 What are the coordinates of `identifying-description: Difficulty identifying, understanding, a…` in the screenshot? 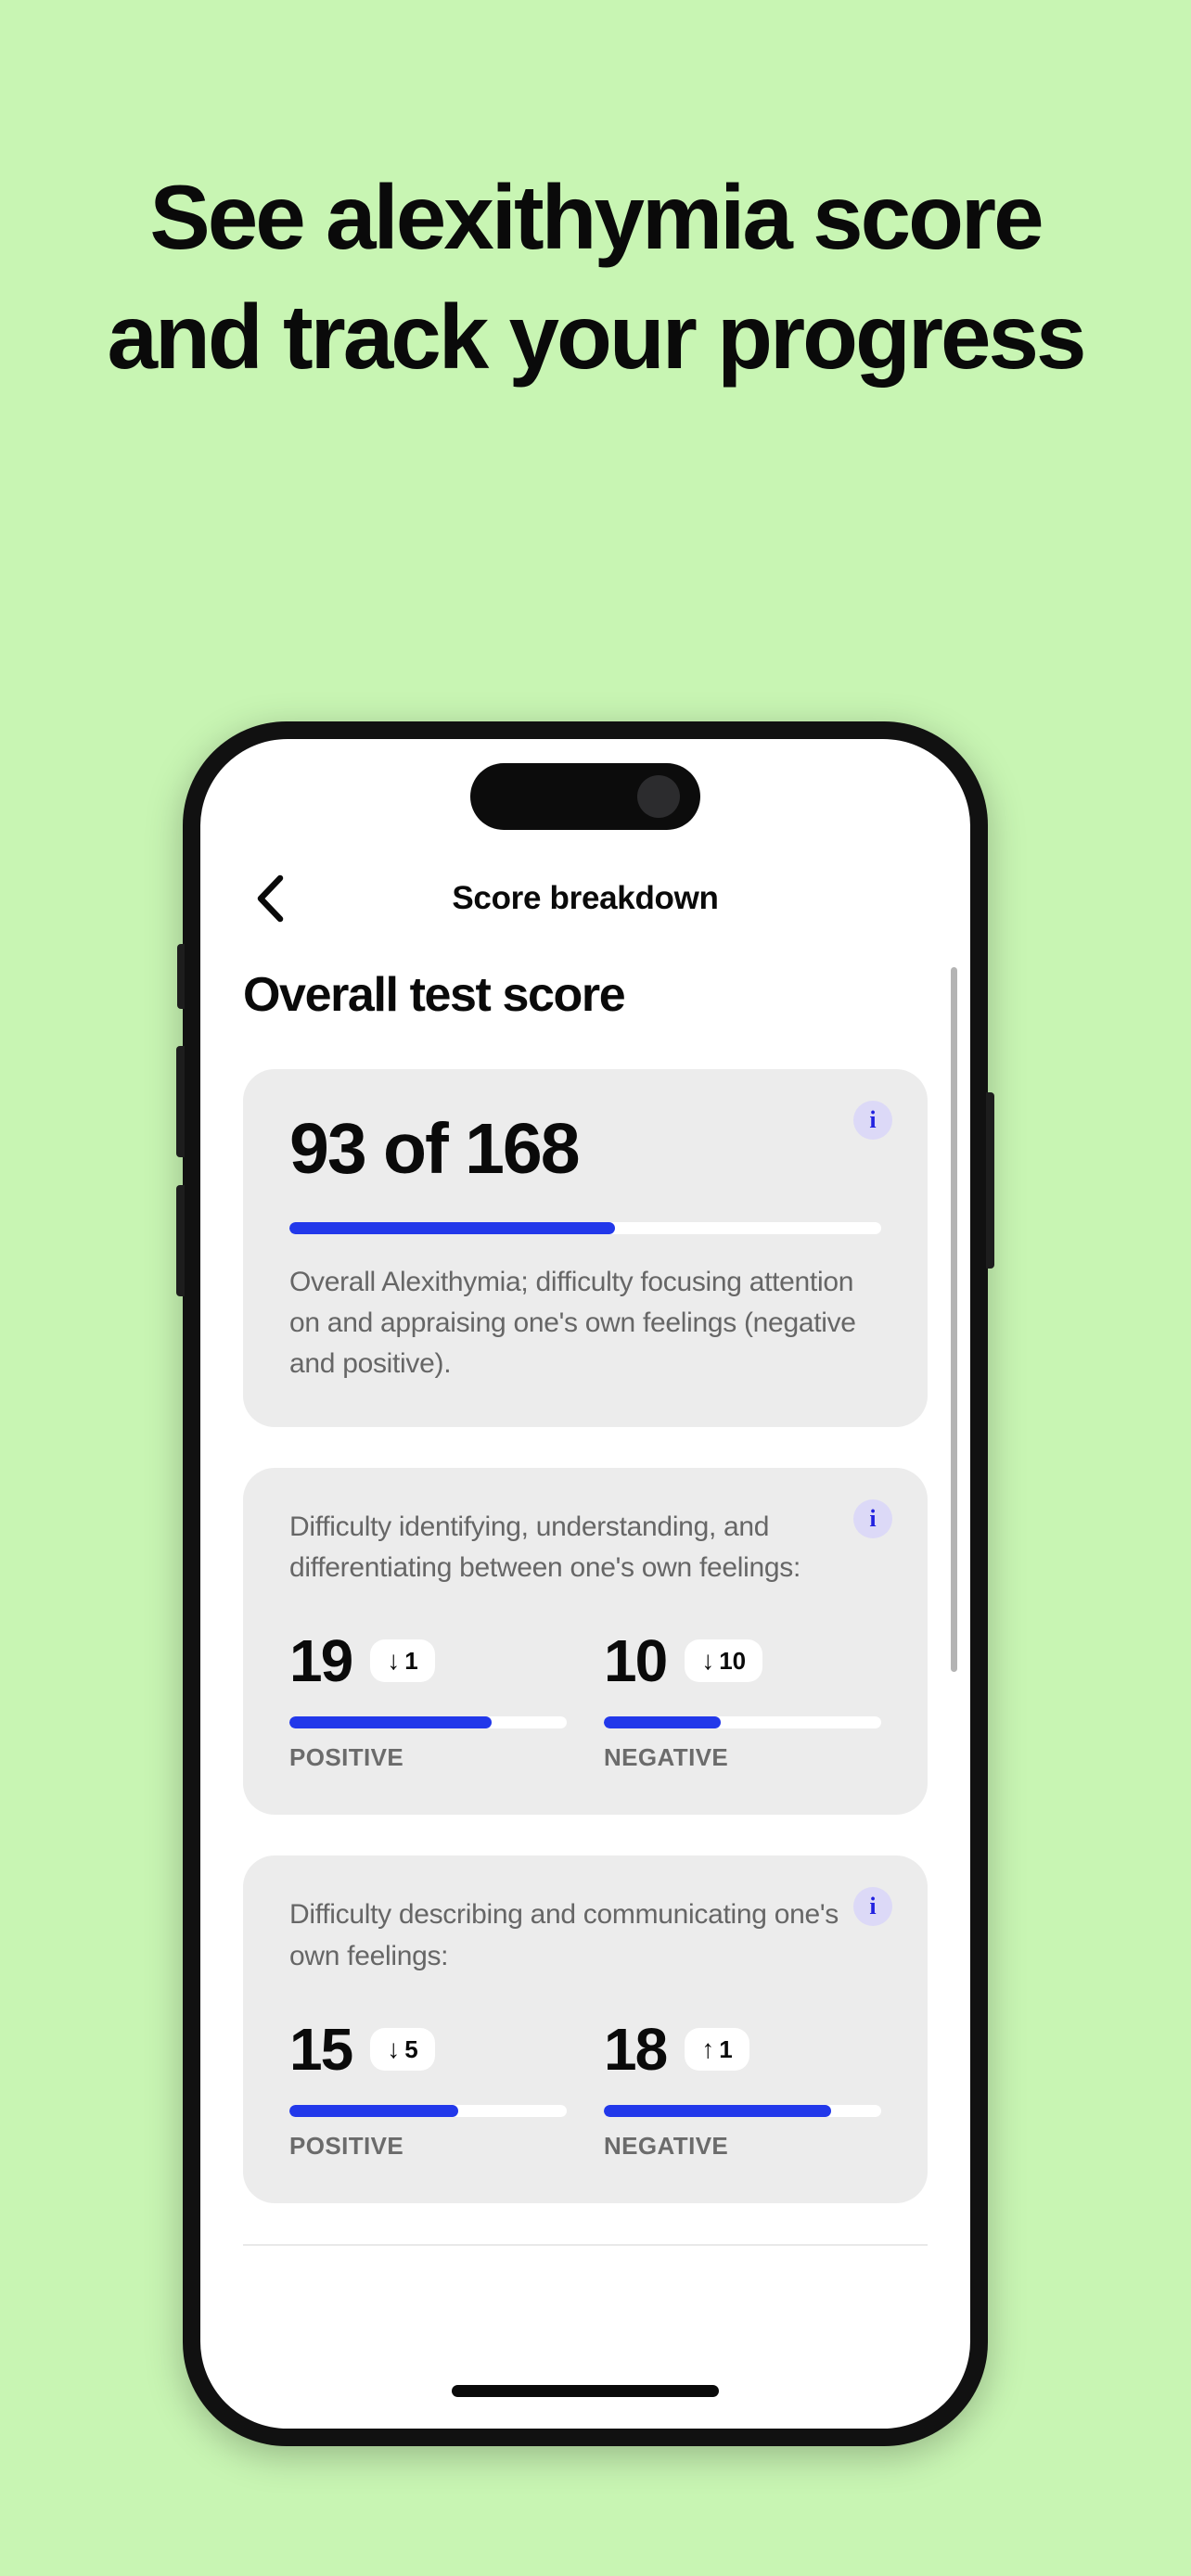 It's located at (545, 1547).